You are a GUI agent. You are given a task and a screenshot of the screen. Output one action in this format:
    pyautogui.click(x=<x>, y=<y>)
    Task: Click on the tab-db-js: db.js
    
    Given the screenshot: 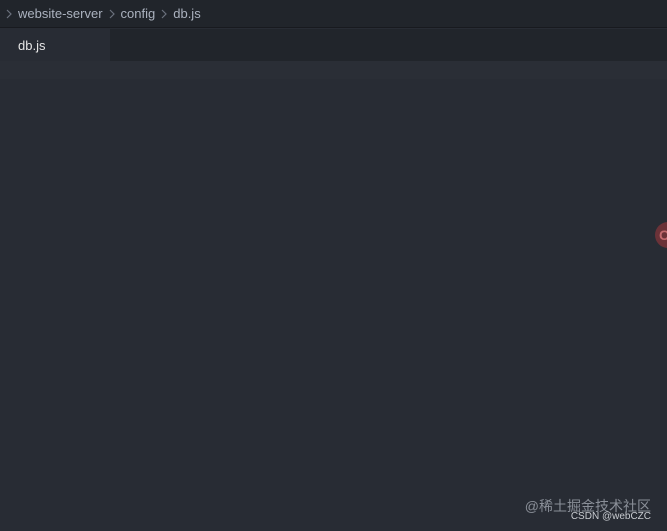 What is the action you would take?
    pyautogui.click(x=55, y=45)
    